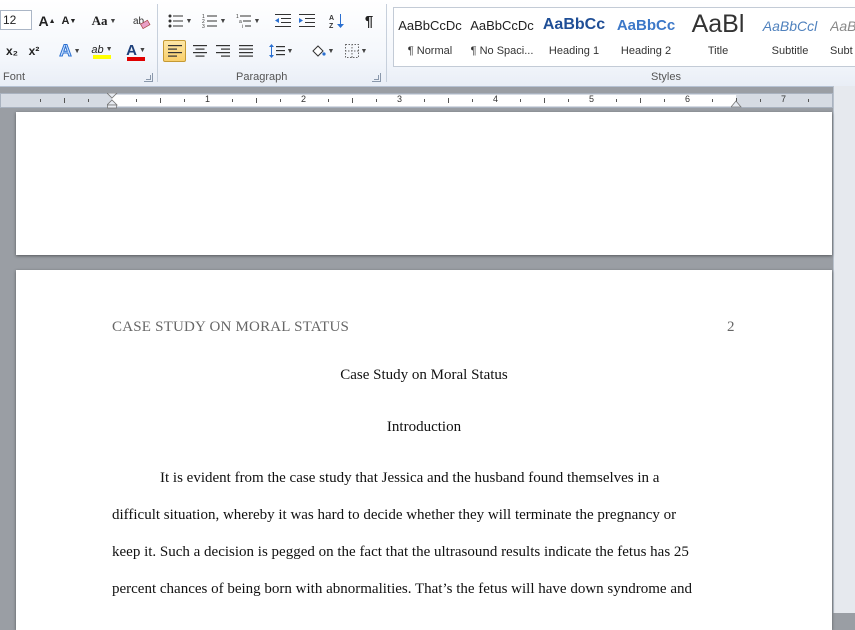  I want to click on highlight-button: ab ▼, so click(102, 51).